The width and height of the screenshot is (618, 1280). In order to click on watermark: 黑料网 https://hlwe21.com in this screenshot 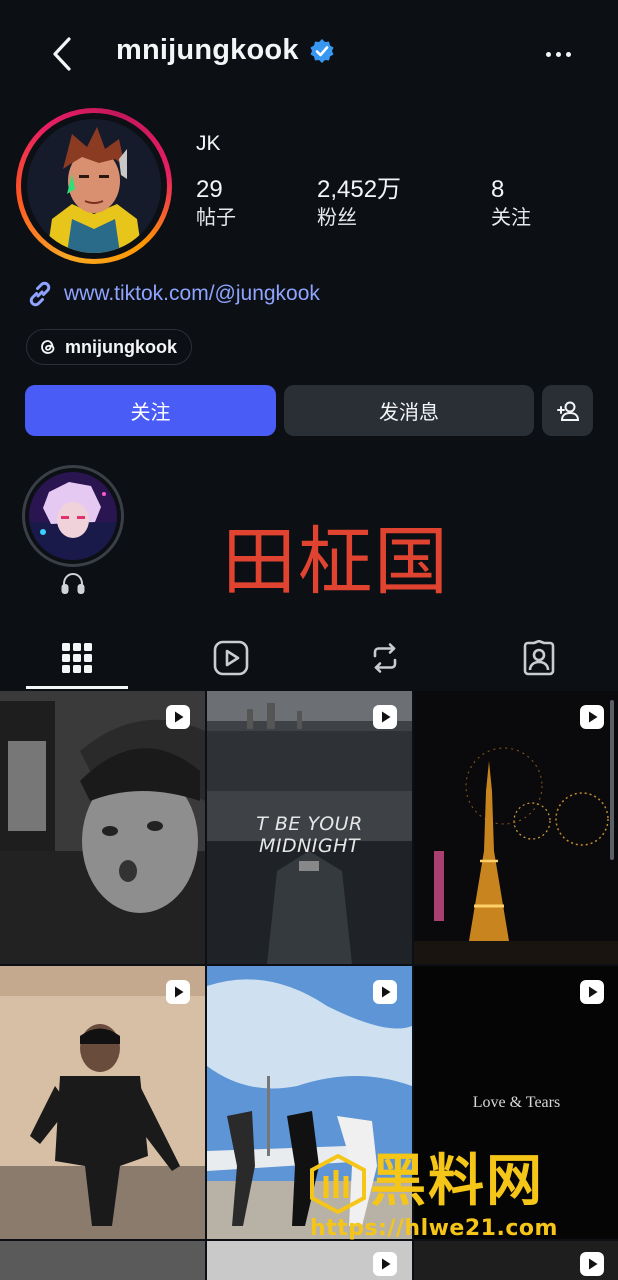, I will do `click(450, 1200)`.